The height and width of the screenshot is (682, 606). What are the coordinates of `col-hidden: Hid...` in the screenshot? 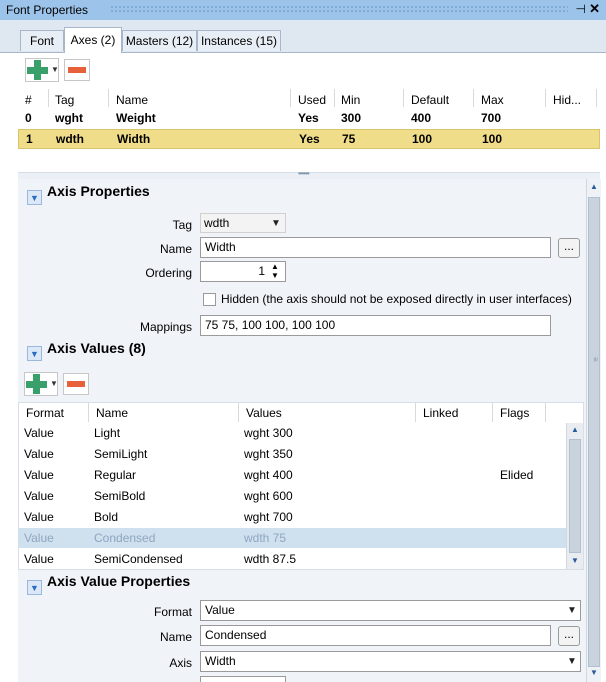 It's located at (567, 100).